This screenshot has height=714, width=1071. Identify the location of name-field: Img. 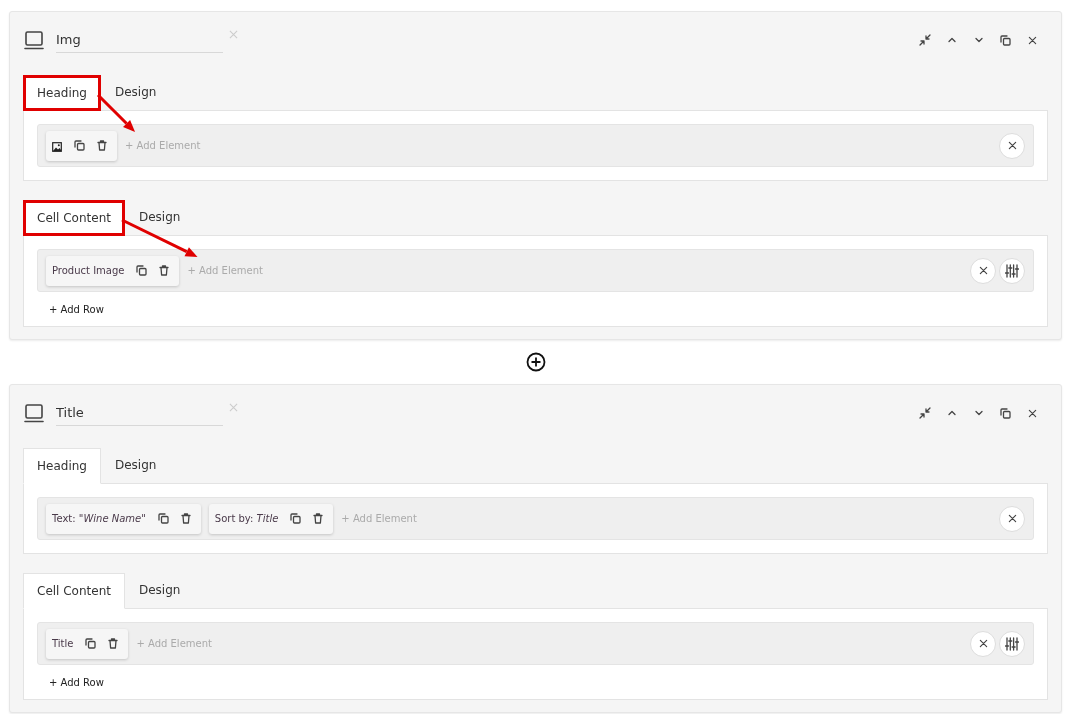
(139, 40).